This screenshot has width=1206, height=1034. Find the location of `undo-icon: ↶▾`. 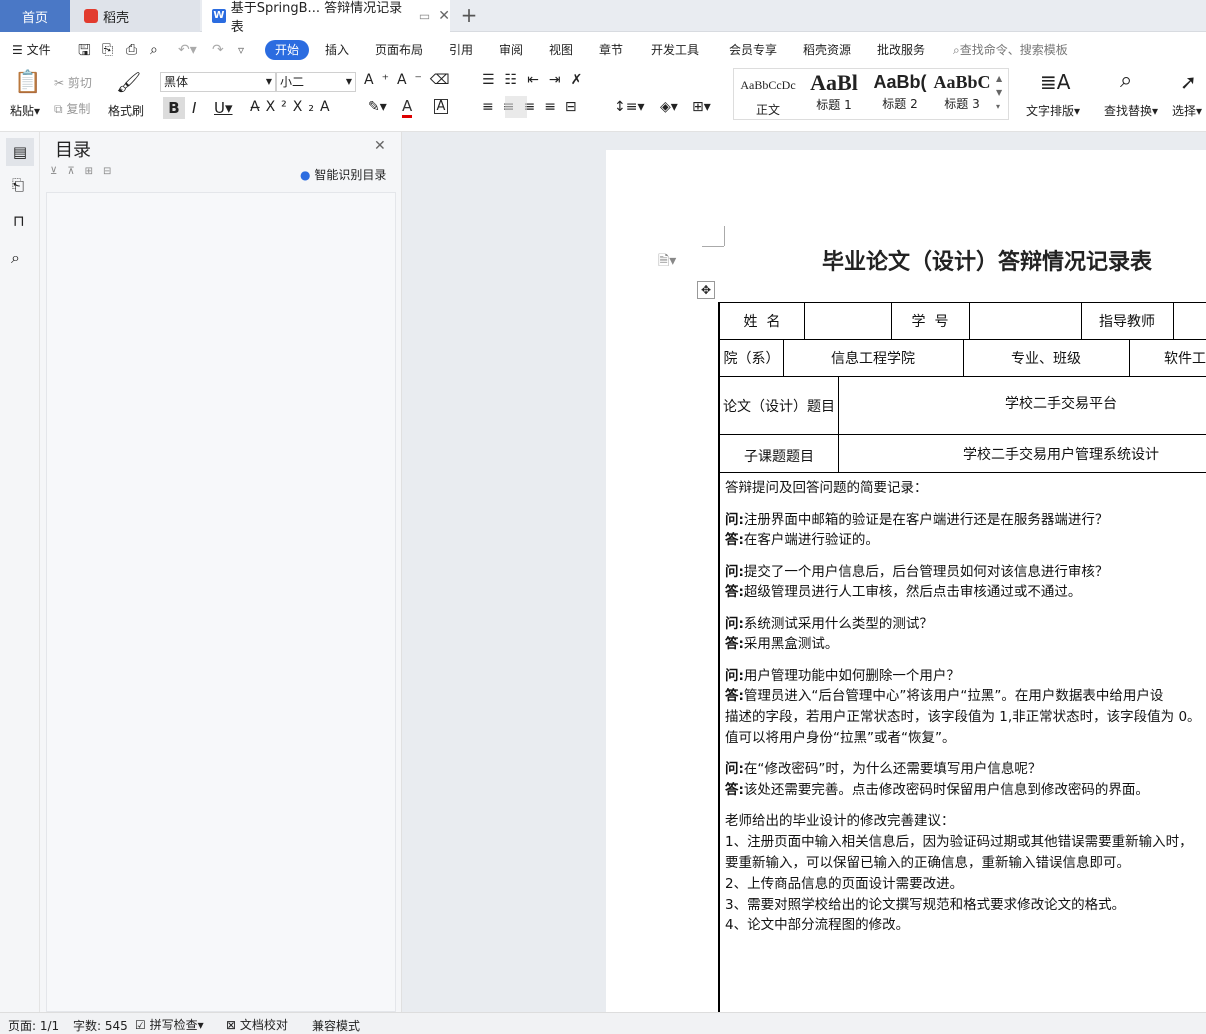

undo-icon: ↶▾ is located at coordinates (187, 50).